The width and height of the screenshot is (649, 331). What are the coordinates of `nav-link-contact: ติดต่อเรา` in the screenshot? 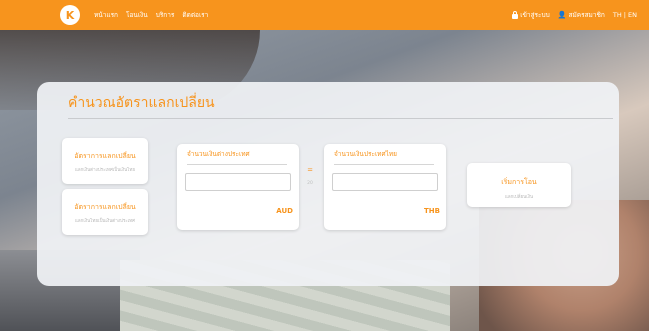 It's located at (195, 15).